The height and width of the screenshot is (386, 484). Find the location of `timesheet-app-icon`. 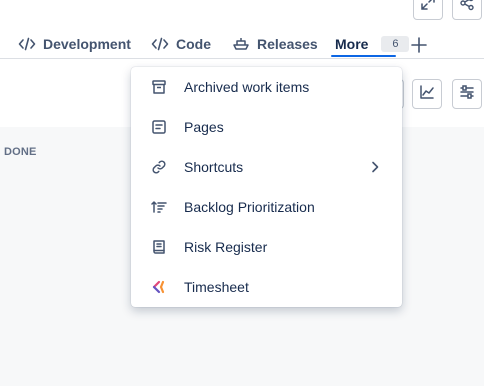

timesheet-app-icon is located at coordinates (159, 287).